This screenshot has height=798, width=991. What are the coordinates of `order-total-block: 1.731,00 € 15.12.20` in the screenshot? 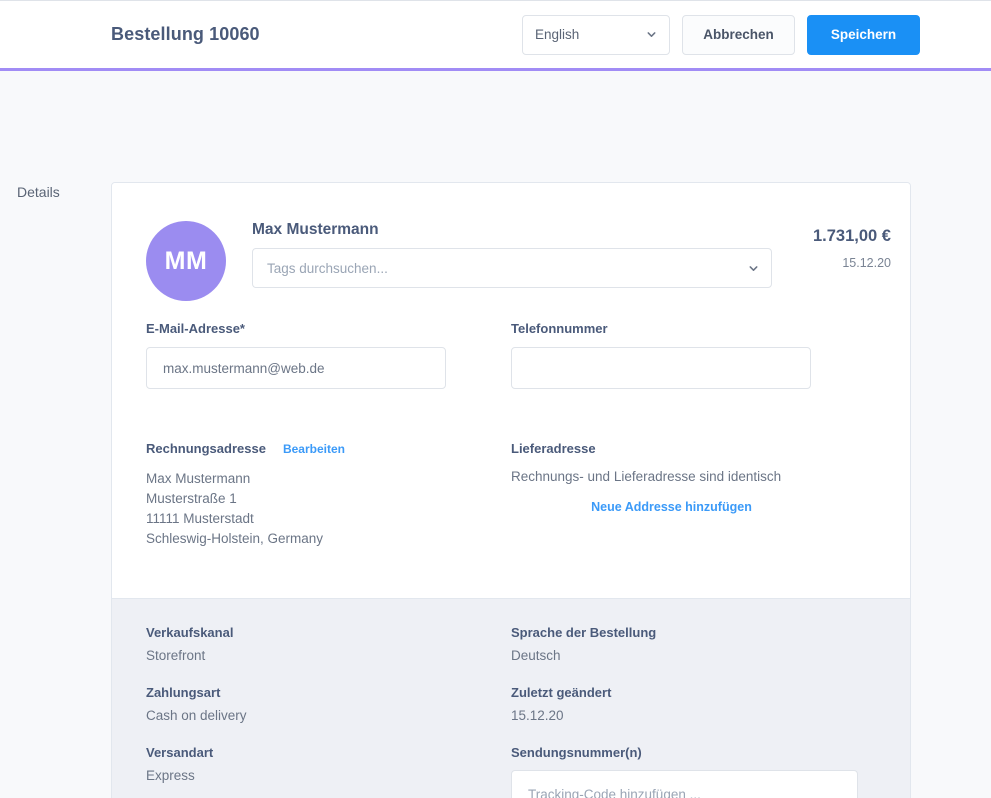 It's located at (852, 248).